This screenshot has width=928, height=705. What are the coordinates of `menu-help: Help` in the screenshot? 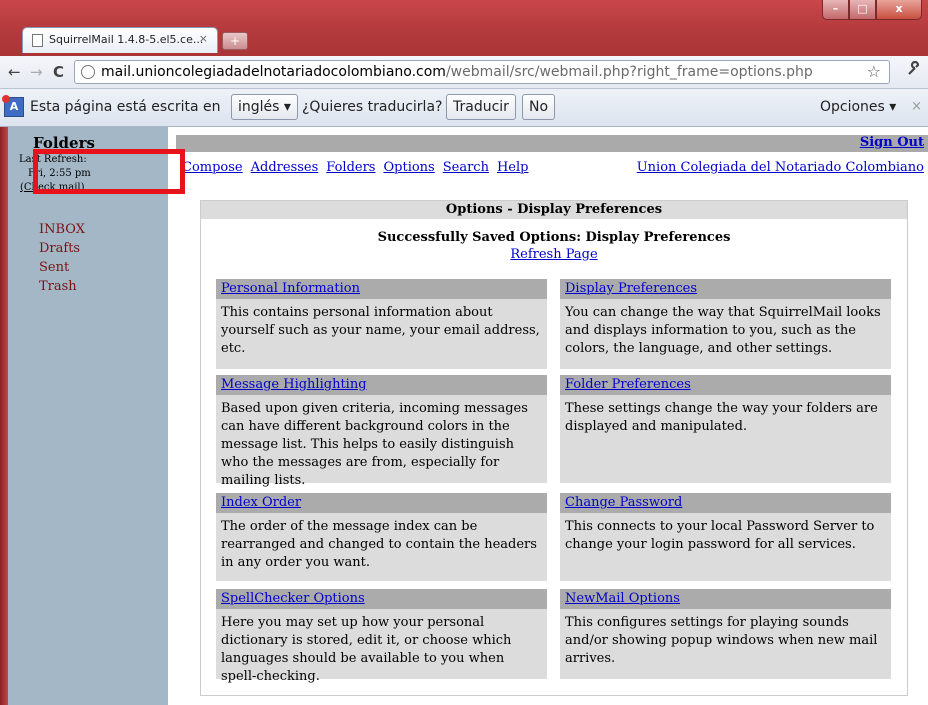 It's located at (513, 167).